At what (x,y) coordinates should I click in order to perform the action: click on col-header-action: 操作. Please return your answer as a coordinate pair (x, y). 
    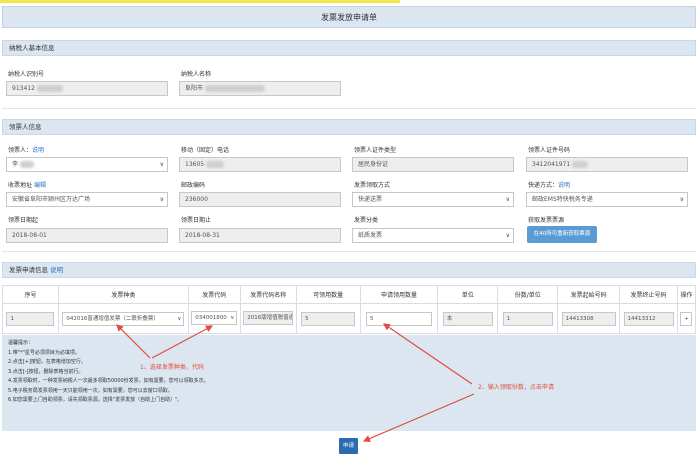
    Looking at the image, I should click on (686, 294).